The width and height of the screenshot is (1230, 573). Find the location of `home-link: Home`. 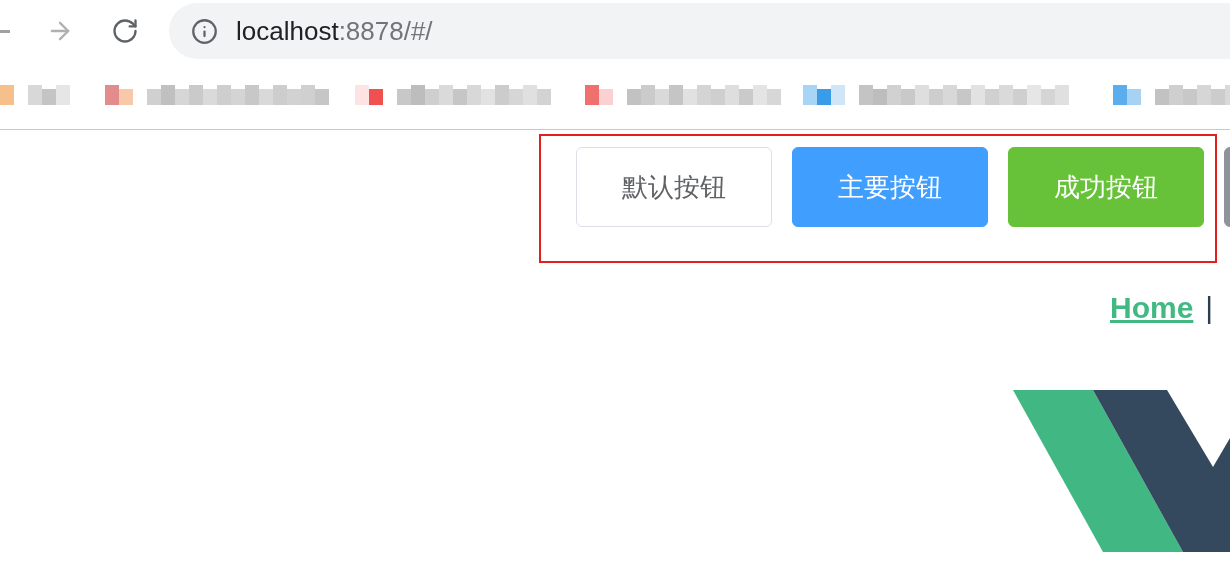

home-link: Home is located at coordinates (1152, 307).